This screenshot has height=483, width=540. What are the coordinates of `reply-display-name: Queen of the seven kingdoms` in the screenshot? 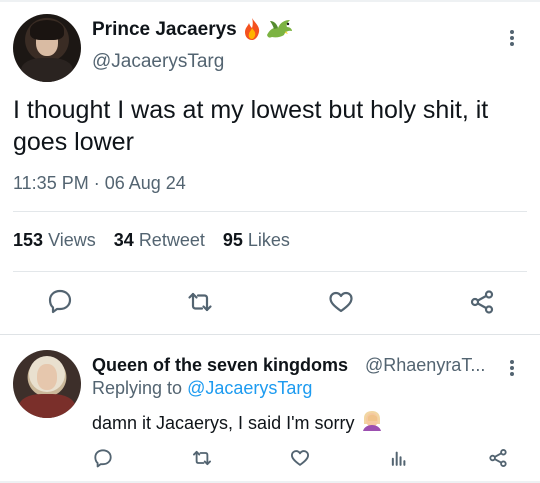 It's located at (220, 365).